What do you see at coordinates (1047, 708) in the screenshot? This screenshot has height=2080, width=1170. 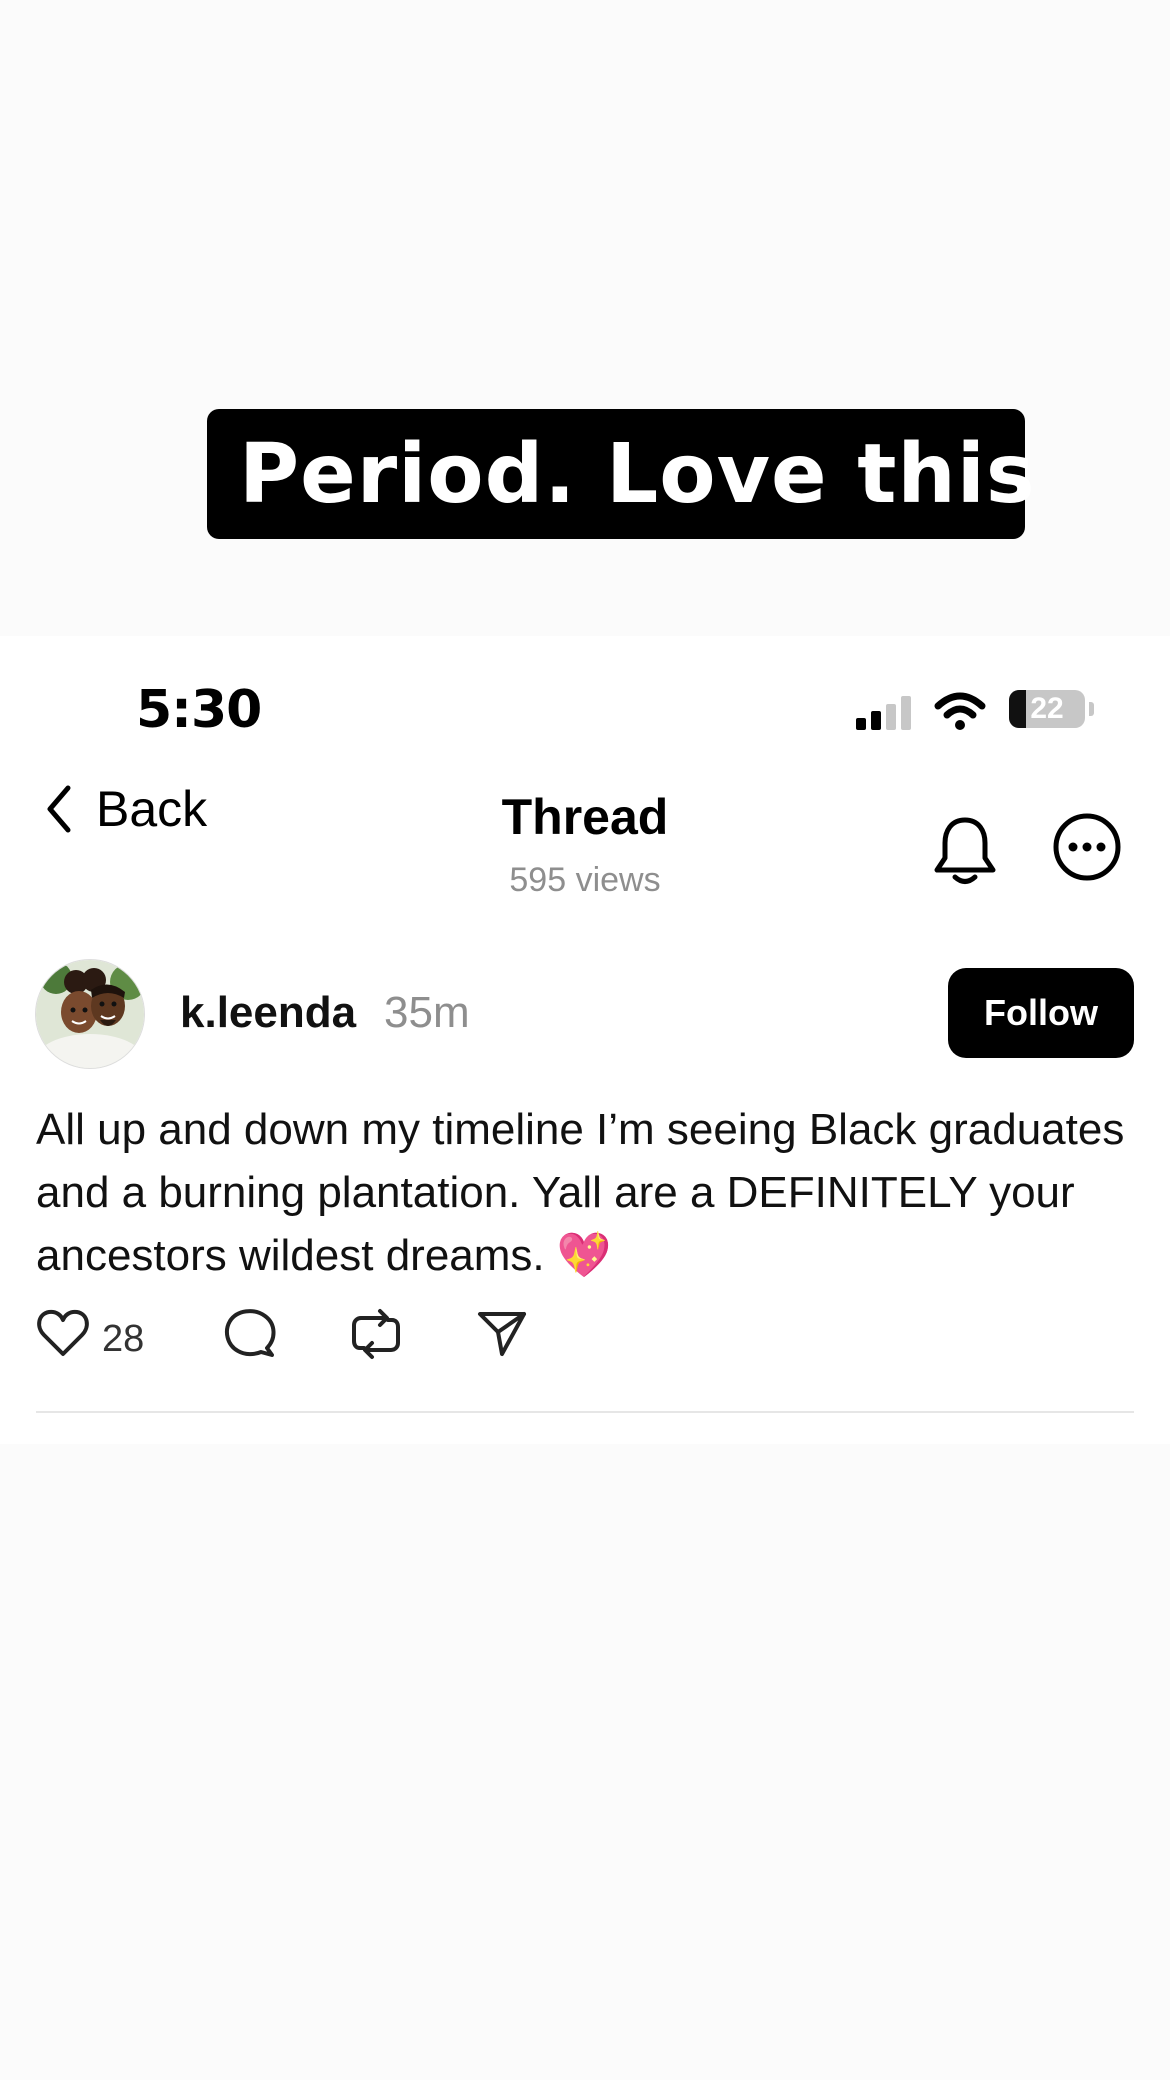 I see `battery-level: 22` at bounding box center [1047, 708].